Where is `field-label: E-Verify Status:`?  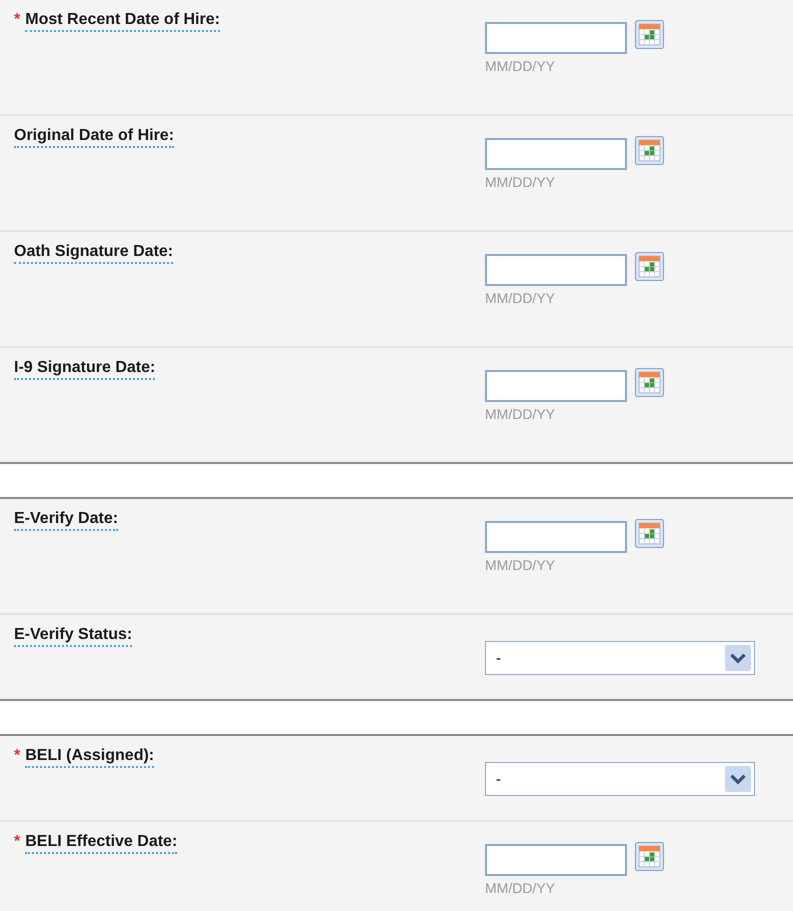
field-label: E-Verify Status: is located at coordinates (73, 636).